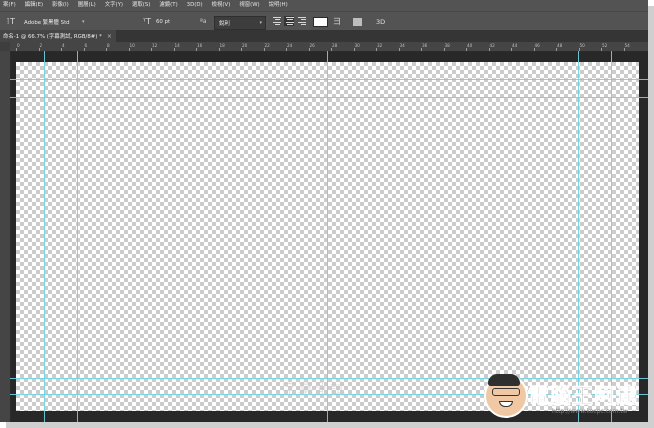  What do you see at coordinates (60, 5) in the screenshot?
I see `menu-image: 影像(I)` at bounding box center [60, 5].